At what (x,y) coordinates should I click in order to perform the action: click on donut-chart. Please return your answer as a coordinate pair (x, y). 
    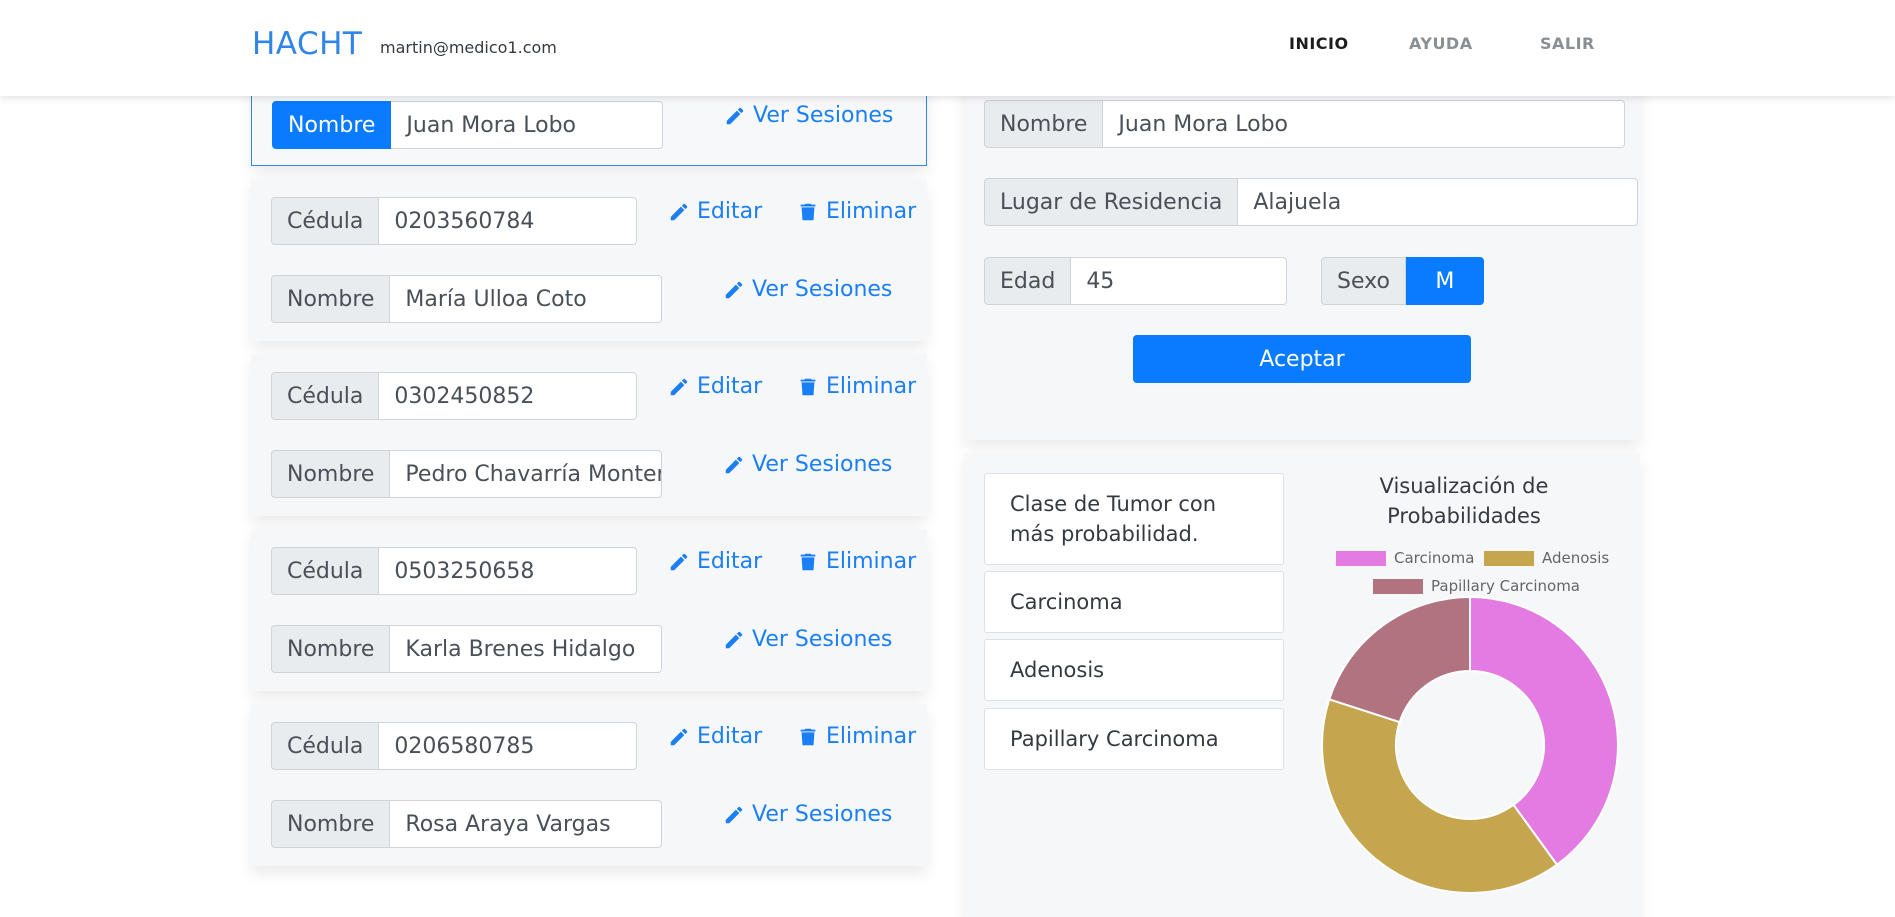
    Looking at the image, I should click on (1470, 744).